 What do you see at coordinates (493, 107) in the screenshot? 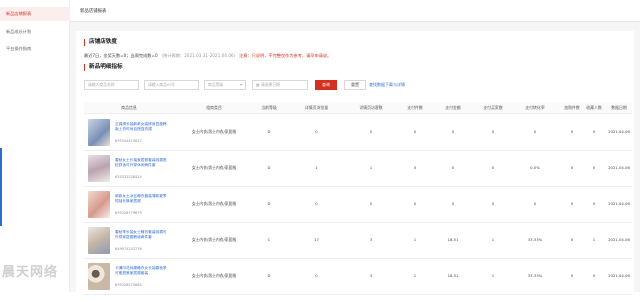
I see `th-buyers: 支付买家数` at bounding box center [493, 107].